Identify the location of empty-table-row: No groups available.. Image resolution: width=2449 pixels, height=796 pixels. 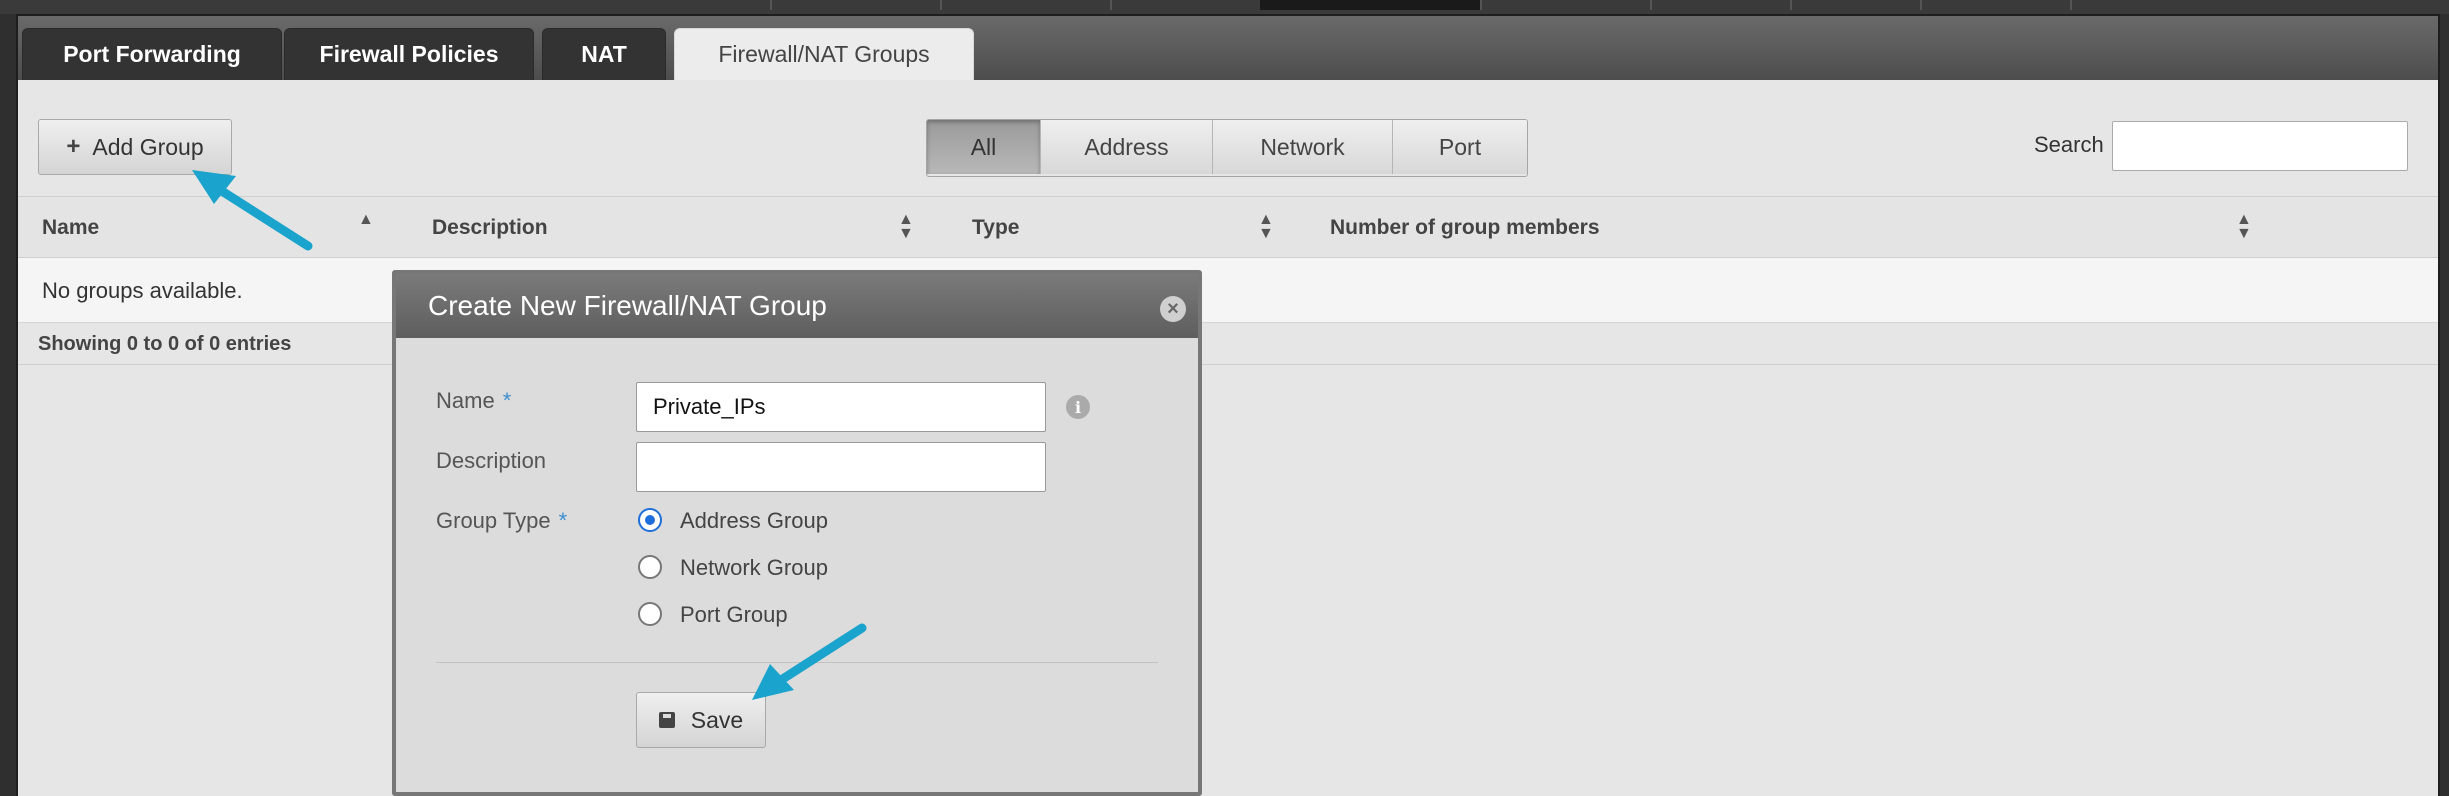
(1228, 290).